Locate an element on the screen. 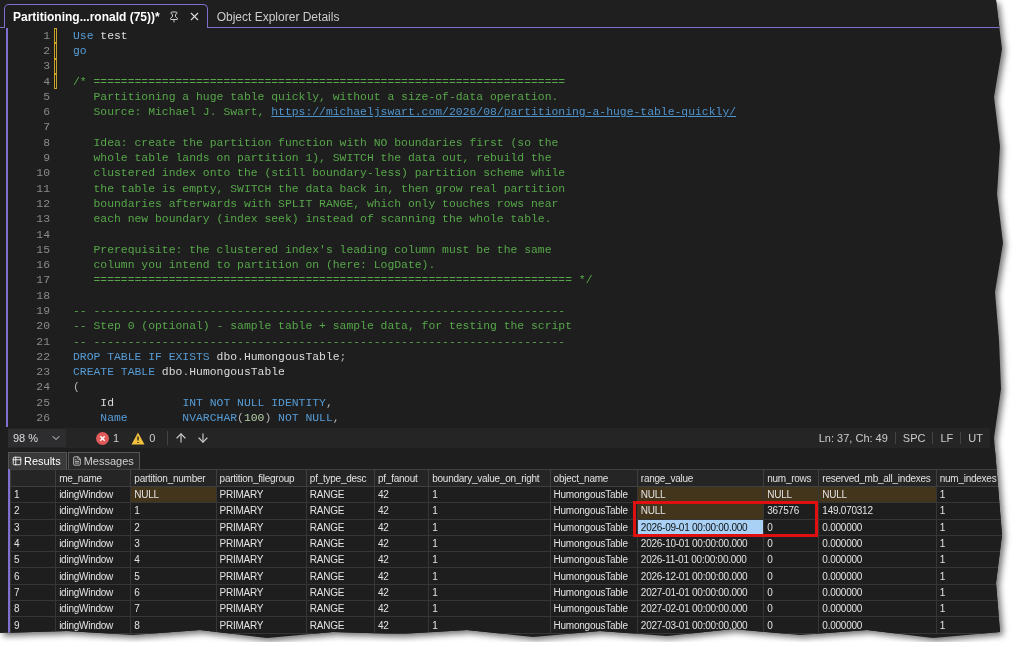  line-number: 21 is located at coordinates (43, 341).